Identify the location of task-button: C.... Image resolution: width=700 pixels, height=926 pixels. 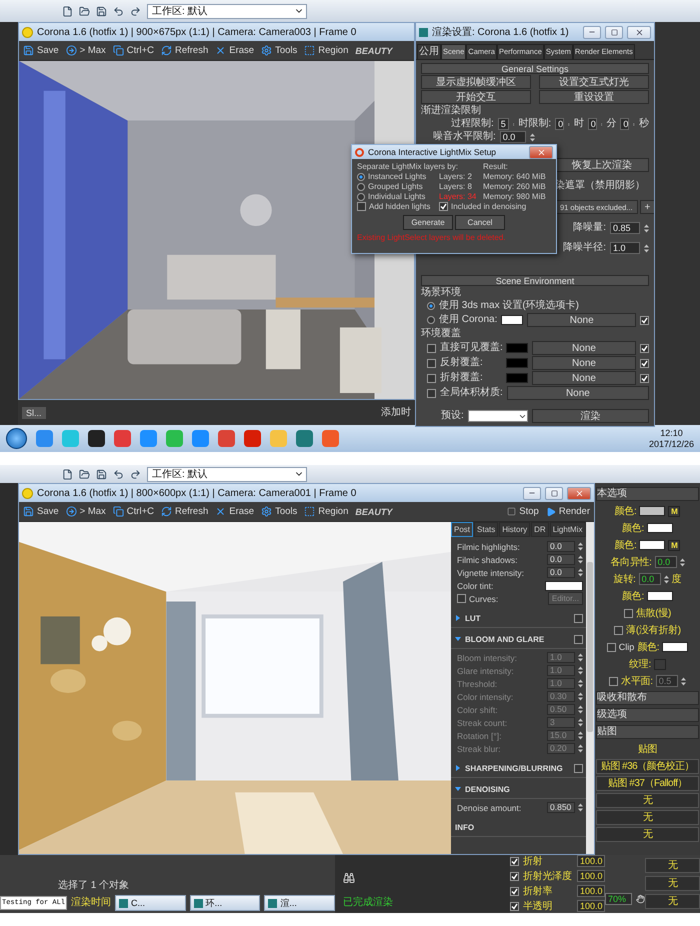
(150, 903).